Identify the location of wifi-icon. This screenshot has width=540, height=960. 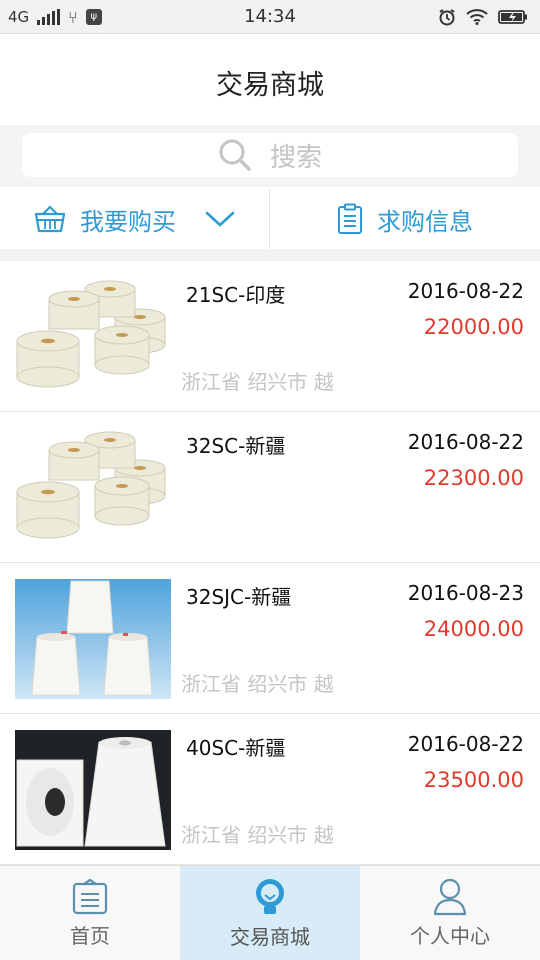
(477, 17).